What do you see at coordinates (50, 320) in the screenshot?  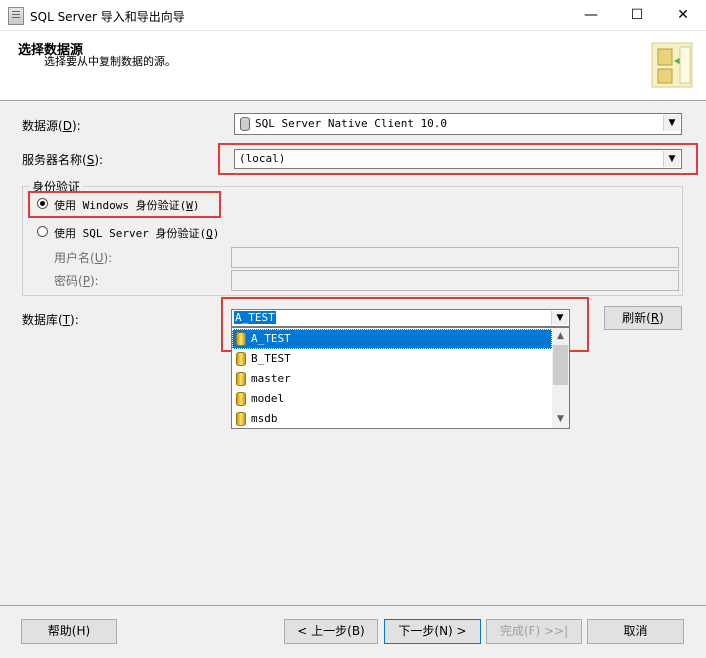 I see `database-label: 数据库(T):` at bounding box center [50, 320].